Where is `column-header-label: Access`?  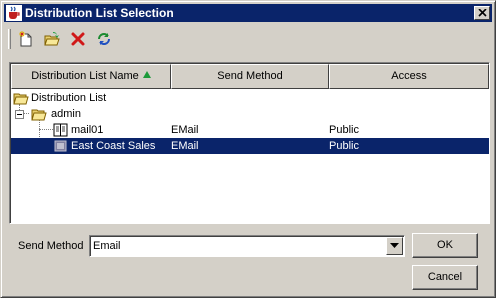 column-header-label: Access is located at coordinates (409, 76).